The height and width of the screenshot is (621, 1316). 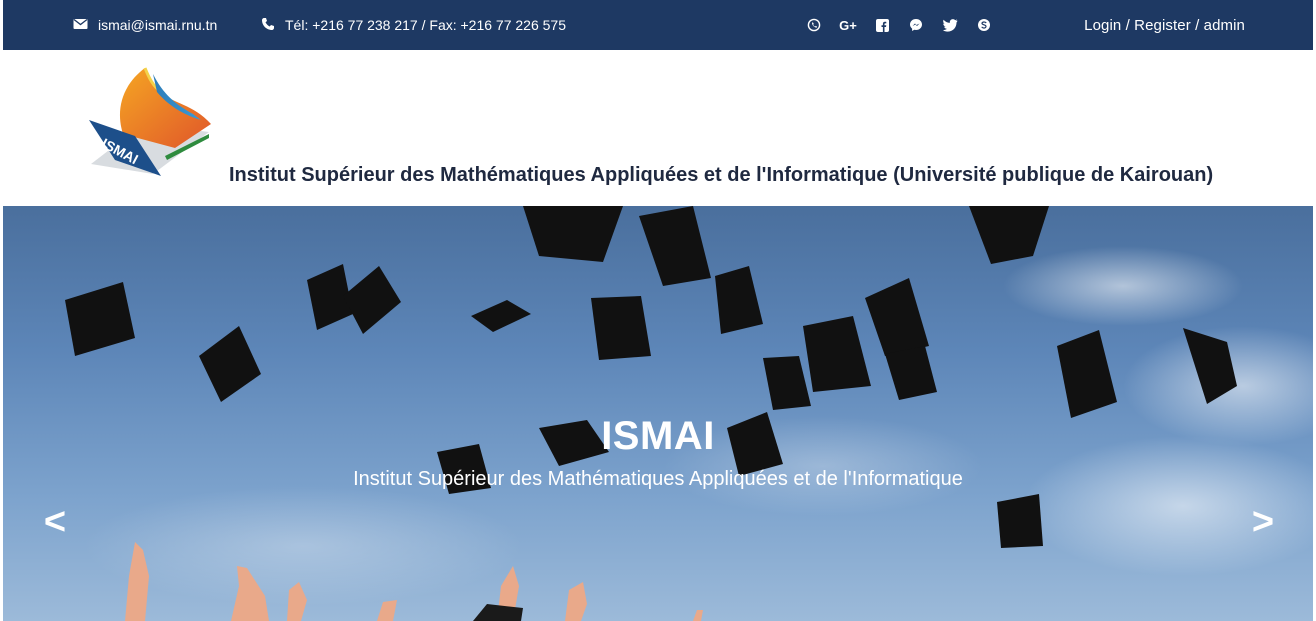 What do you see at coordinates (148, 124) in the screenshot?
I see `ismai-logo: ISMAI` at bounding box center [148, 124].